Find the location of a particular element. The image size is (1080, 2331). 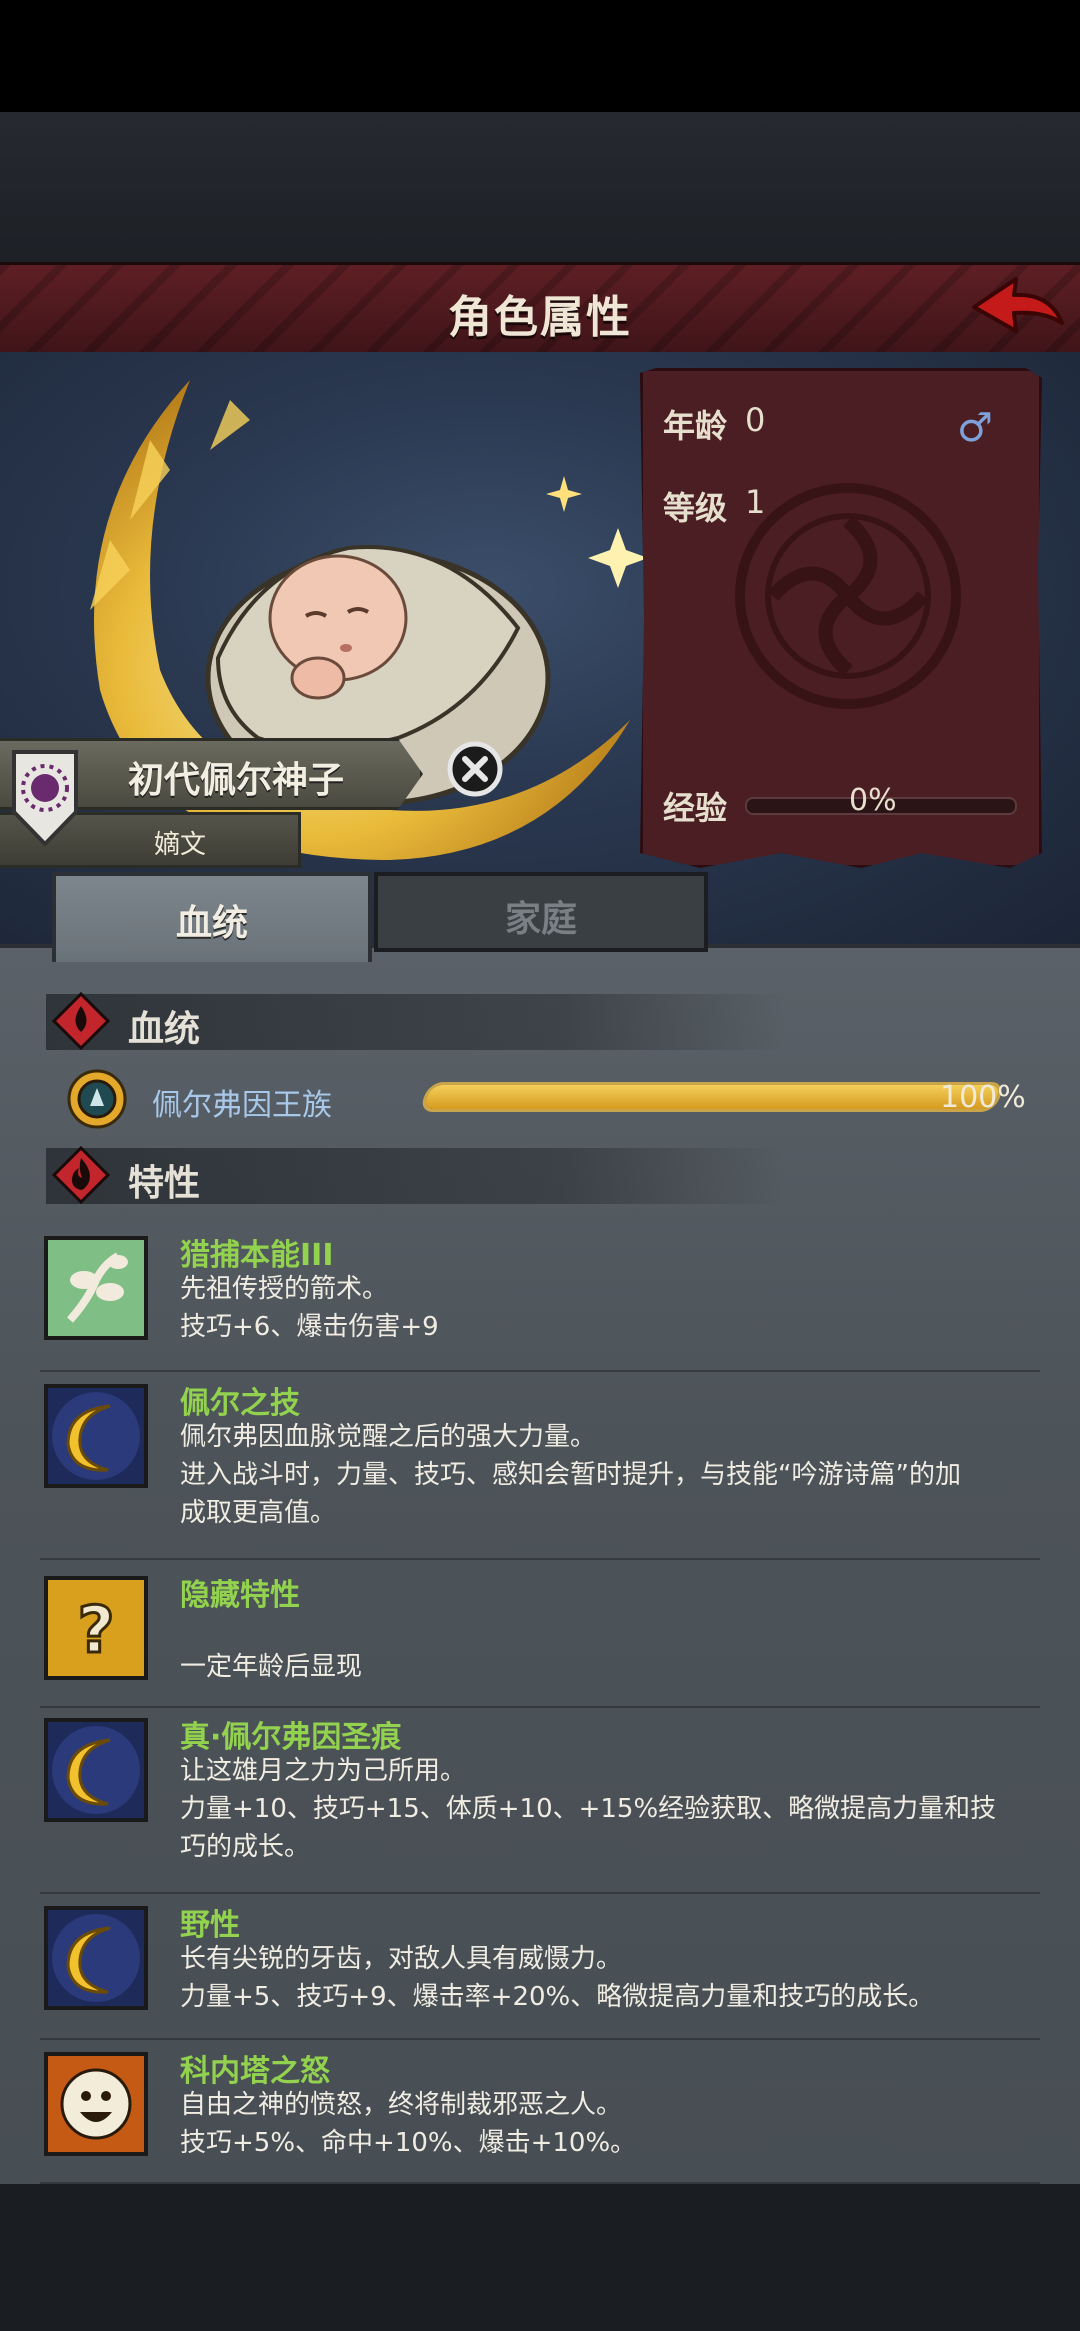

trait-name: 猎捕本能III is located at coordinates (257, 1255).